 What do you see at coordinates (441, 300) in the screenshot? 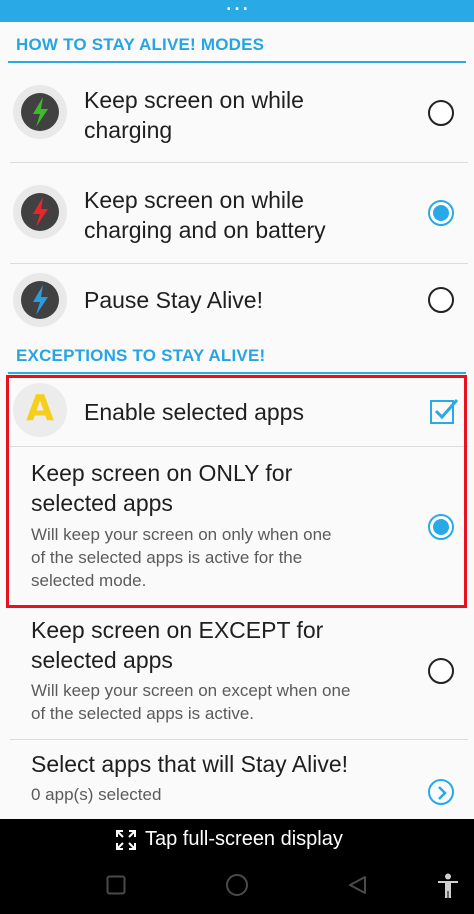
I see `mode-radio-pause` at bounding box center [441, 300].